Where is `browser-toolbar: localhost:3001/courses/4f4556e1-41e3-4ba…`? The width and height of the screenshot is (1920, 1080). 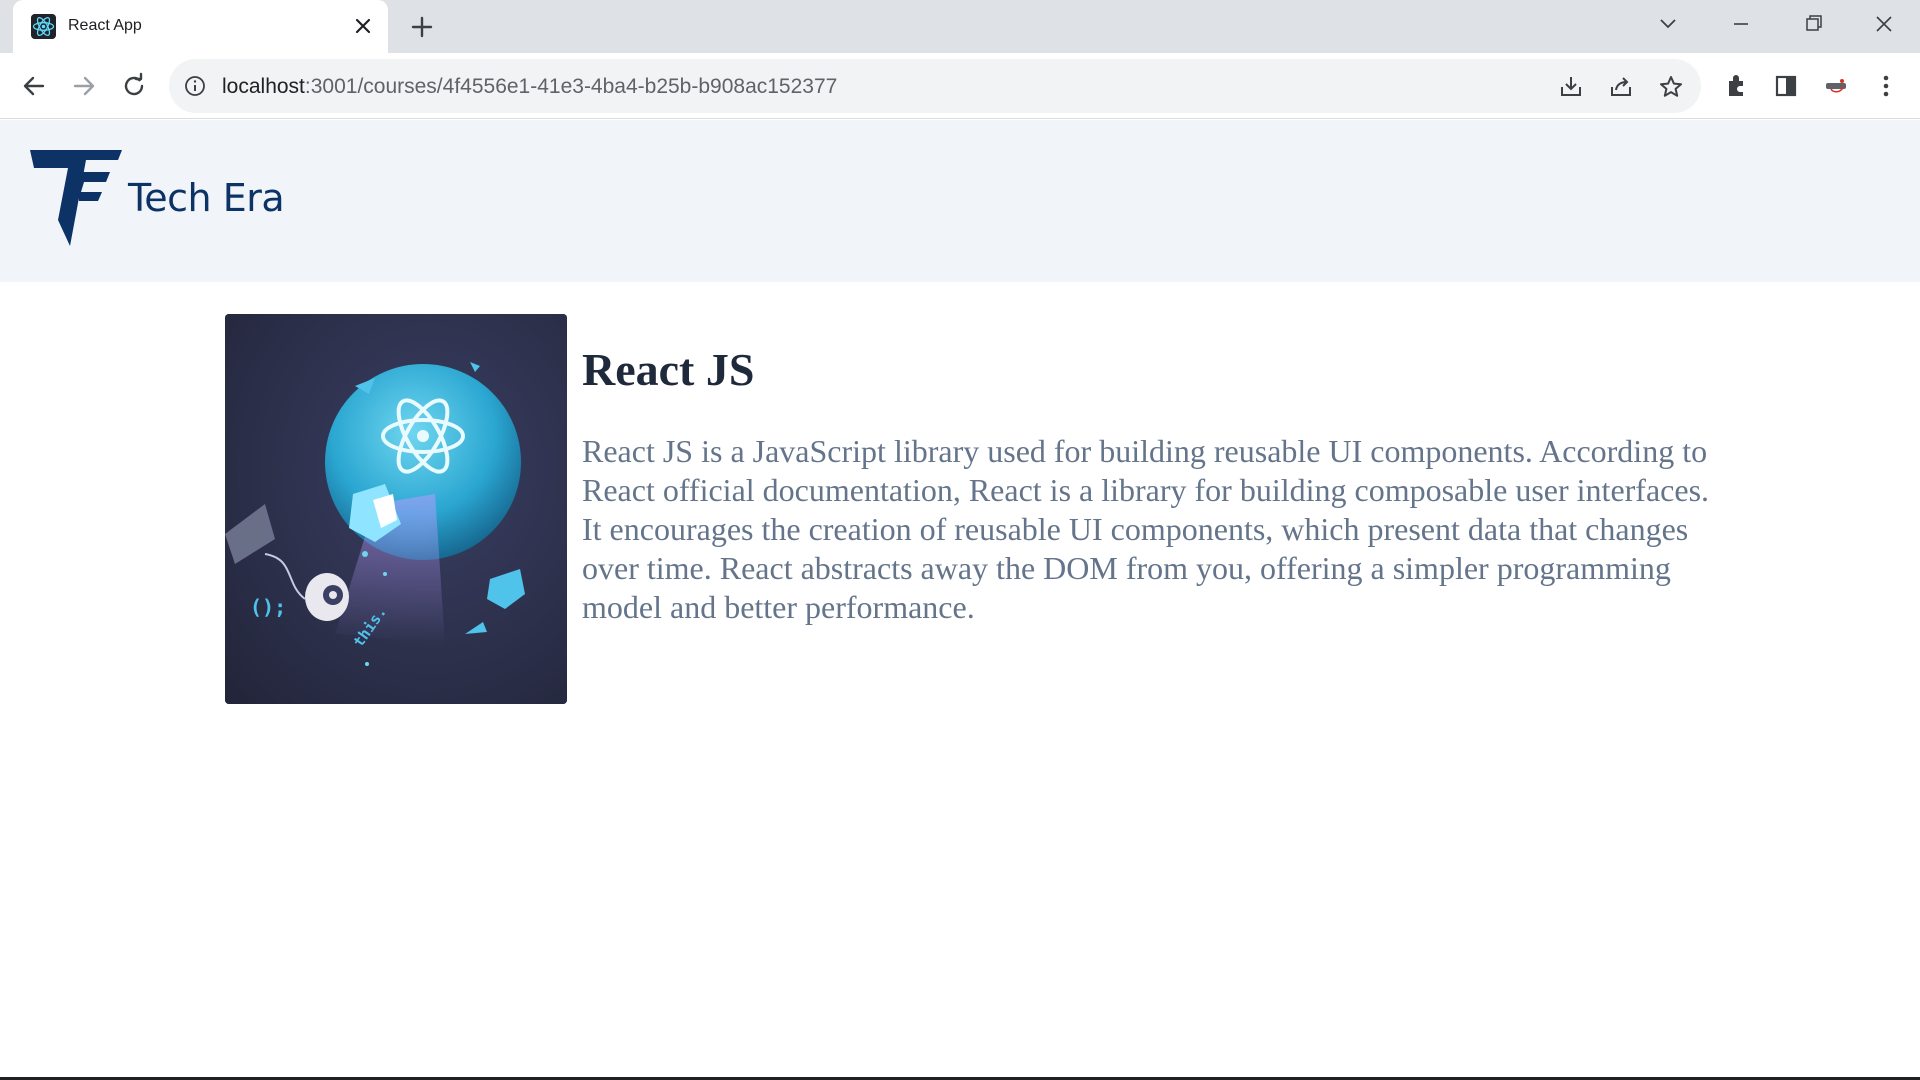 browser-toolbar: localhost:3001/courses/4f4556e1-41e3-4ba… is located at coordinates (960, 86).